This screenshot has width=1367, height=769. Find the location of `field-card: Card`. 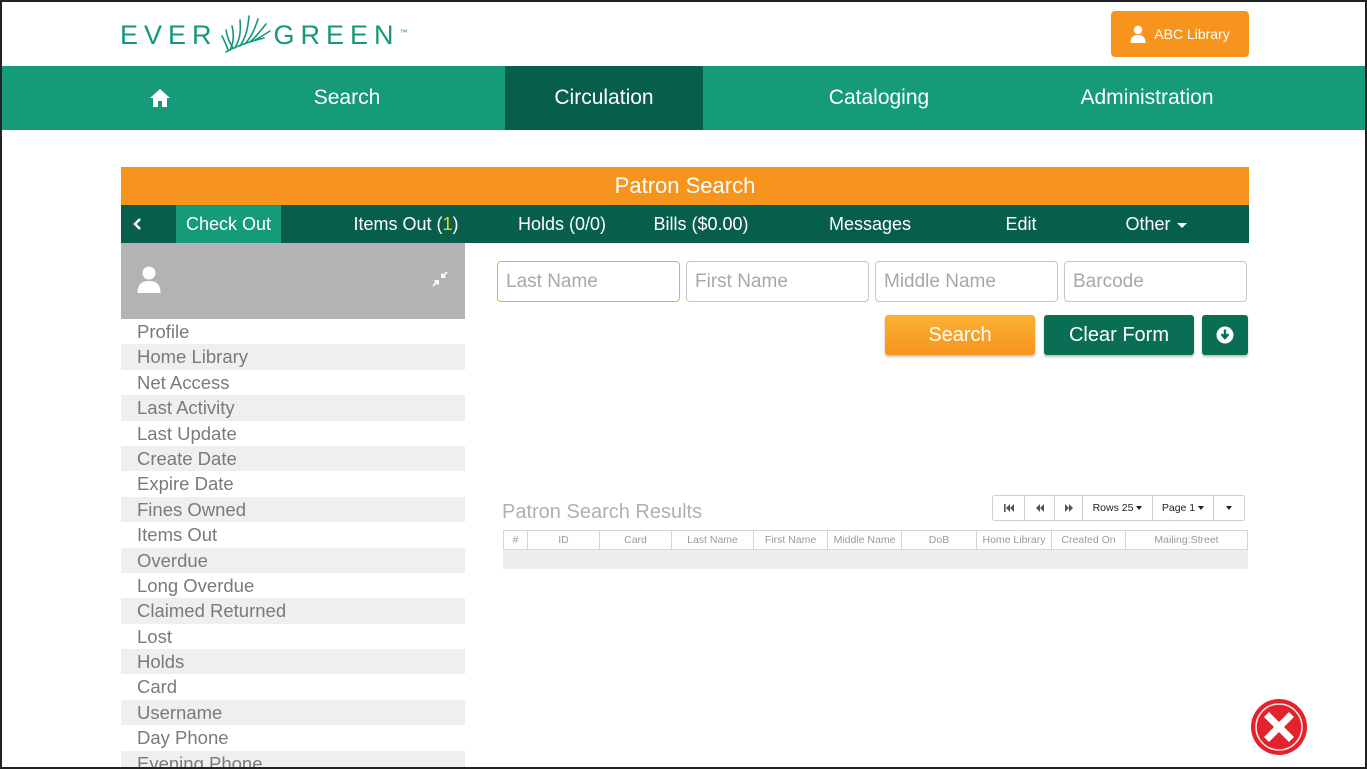

field-card: Card is located at coordinates (157, 687).